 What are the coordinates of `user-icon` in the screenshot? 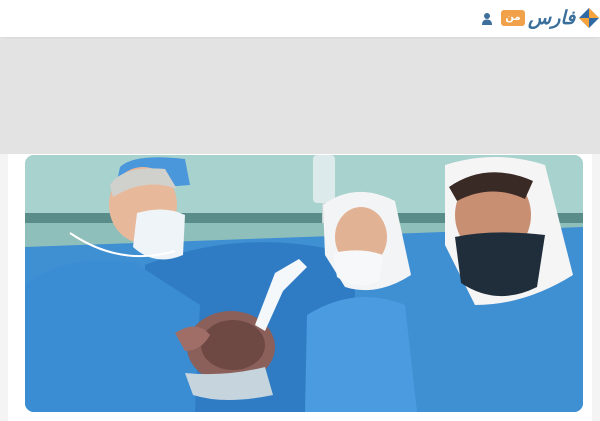 It's located at (487, 18).